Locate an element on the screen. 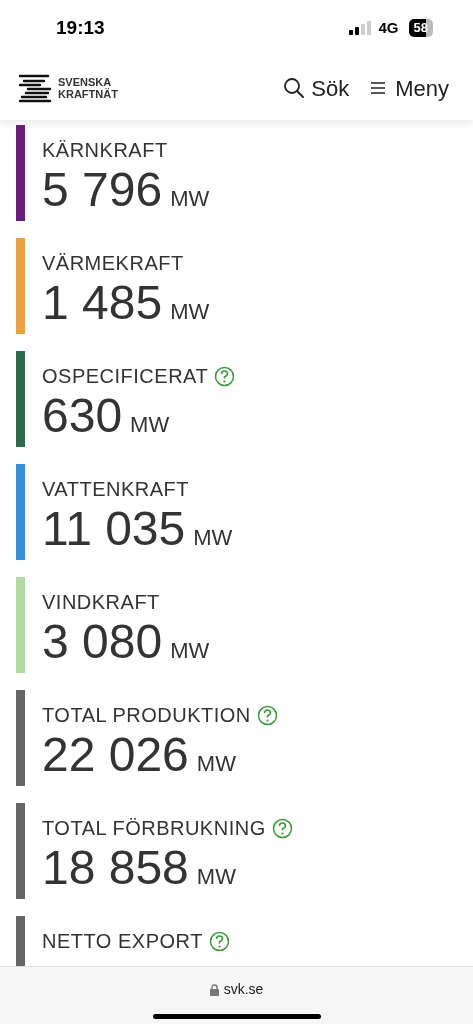 The width and height of the screenshot is (473, 1024). network-label: 4G is located at coordinates (388, 27).